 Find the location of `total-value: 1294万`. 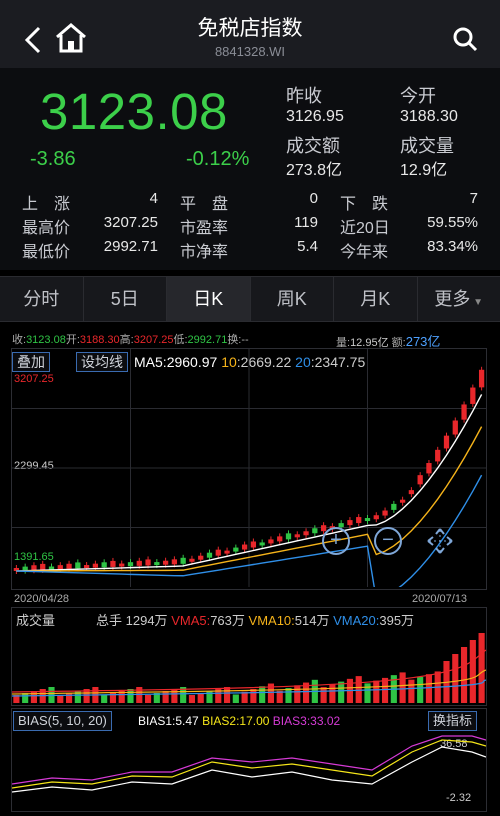

total-value: 1294万 is located at coordinates (146, 620).